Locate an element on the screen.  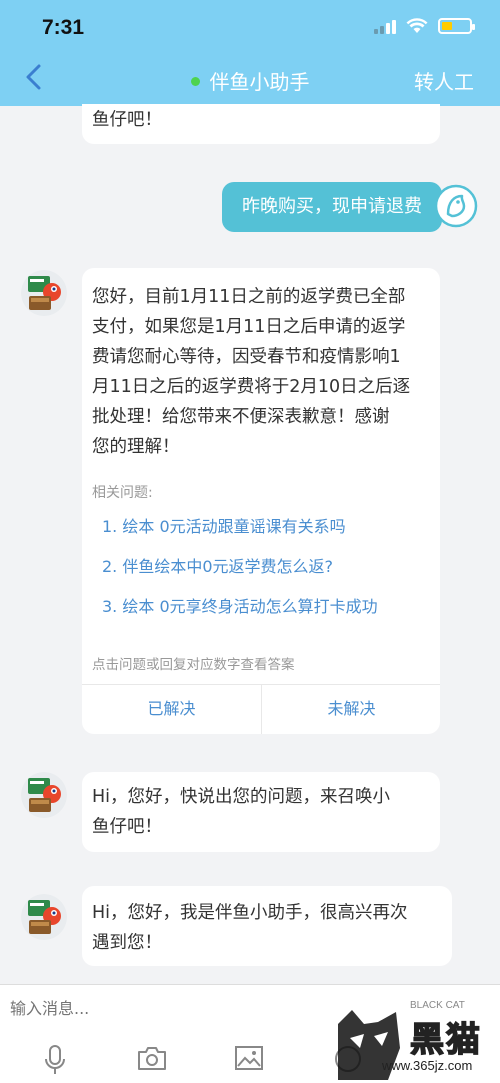
message-line: Hi，您好，我是伴鱼小助手，很高兴再次 is located at coordinates (250, 913).